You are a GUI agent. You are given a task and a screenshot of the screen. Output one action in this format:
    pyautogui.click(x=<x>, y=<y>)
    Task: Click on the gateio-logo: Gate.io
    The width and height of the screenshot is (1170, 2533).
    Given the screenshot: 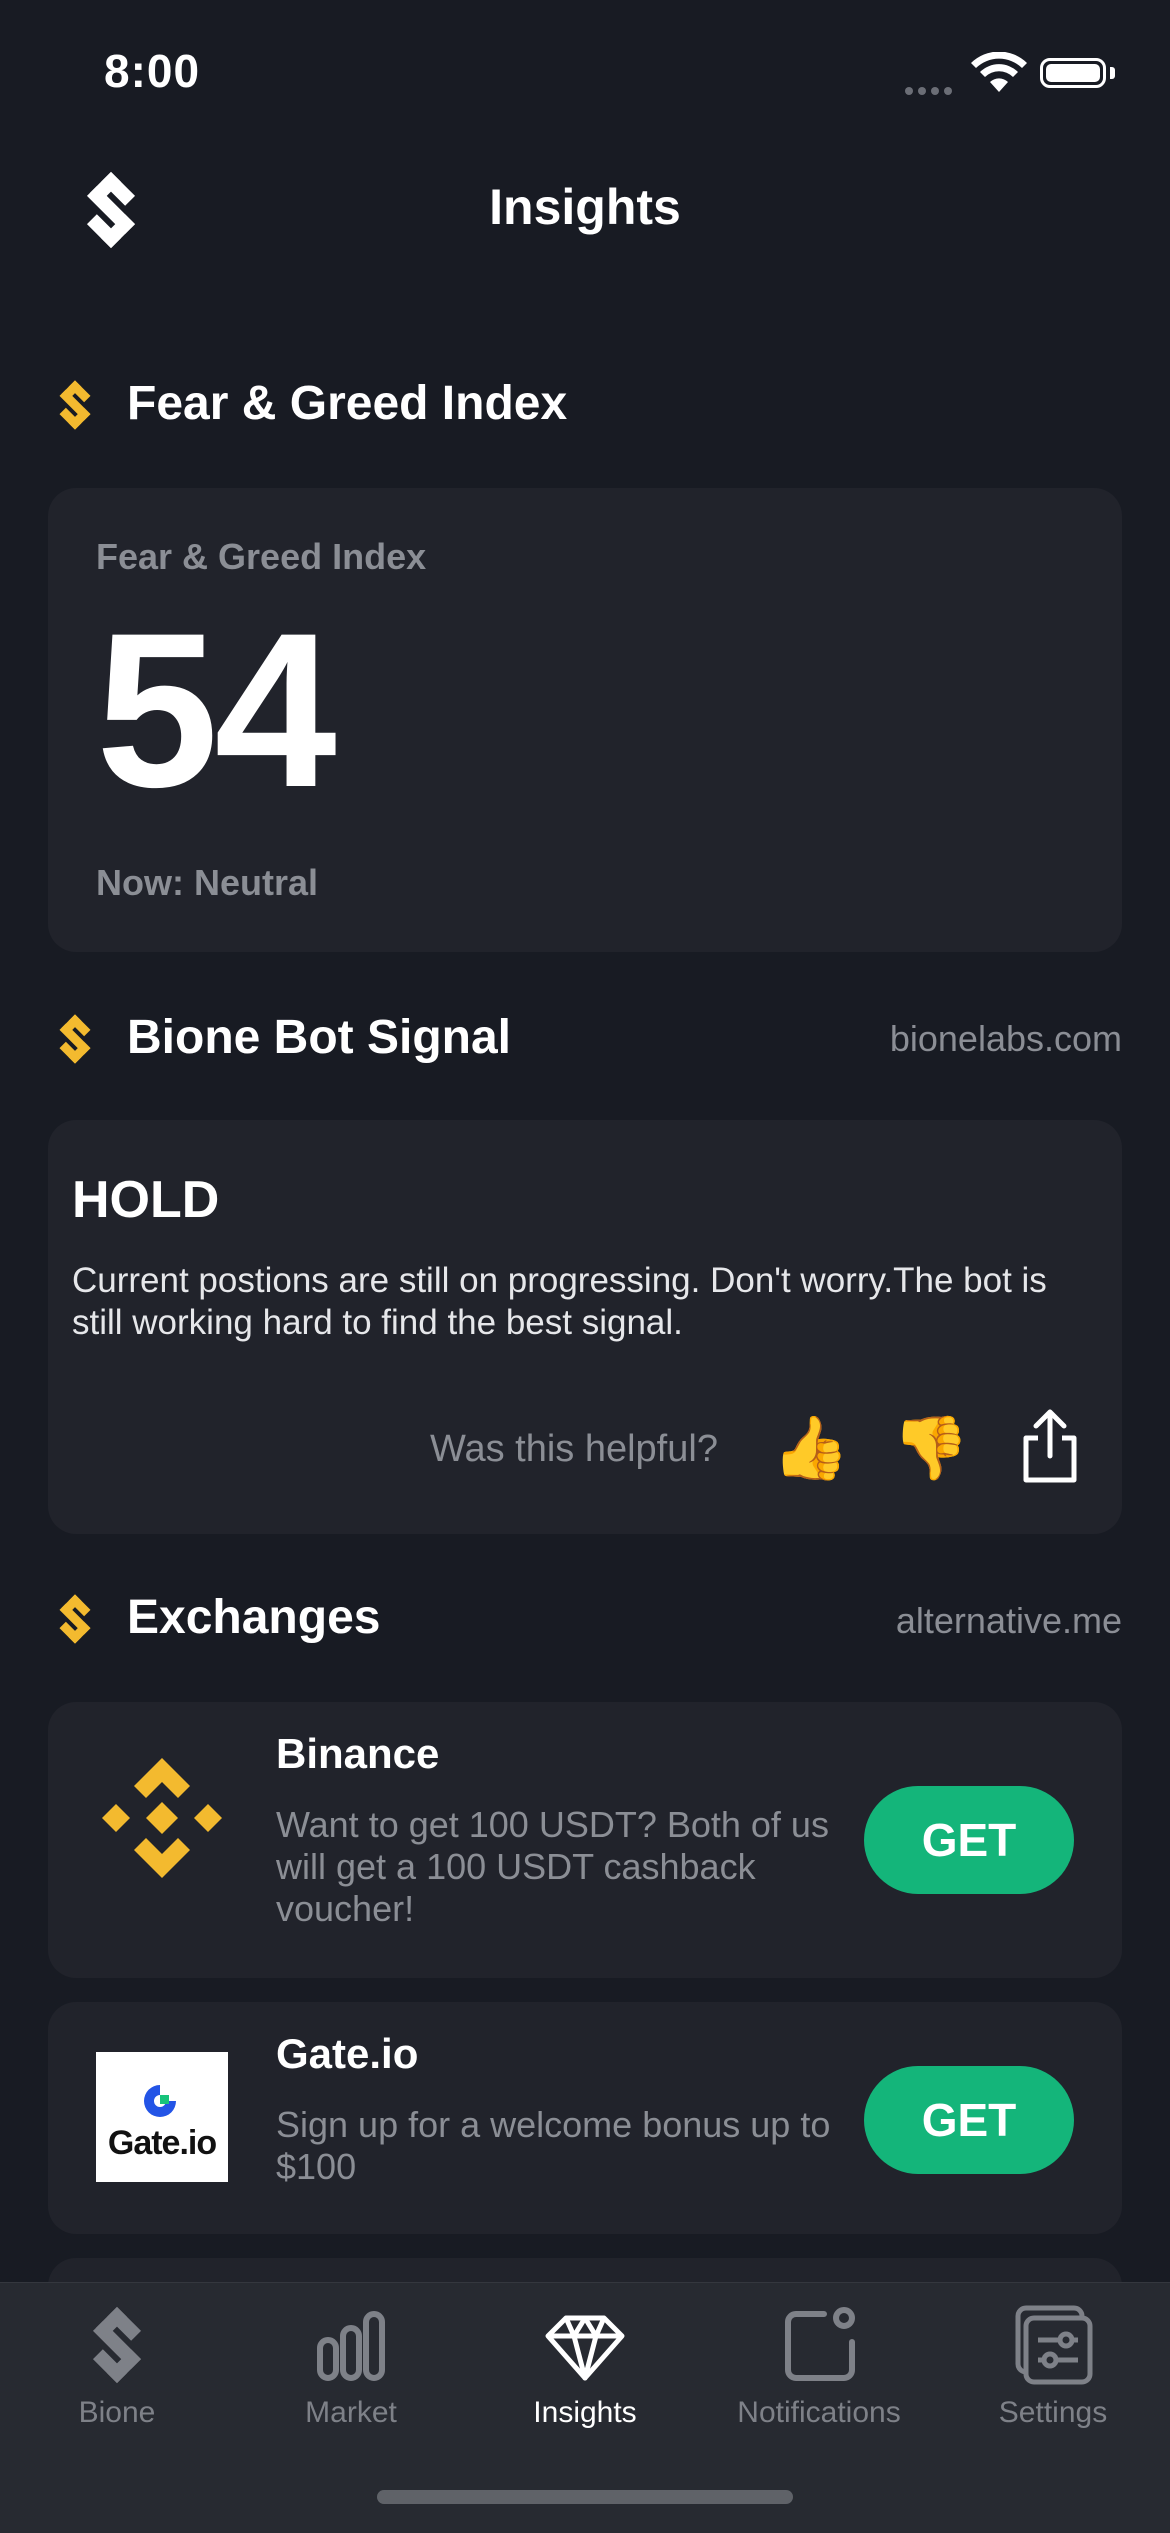 What is the action you would take?
    pyautogui.click(x=162, y=2117)
    